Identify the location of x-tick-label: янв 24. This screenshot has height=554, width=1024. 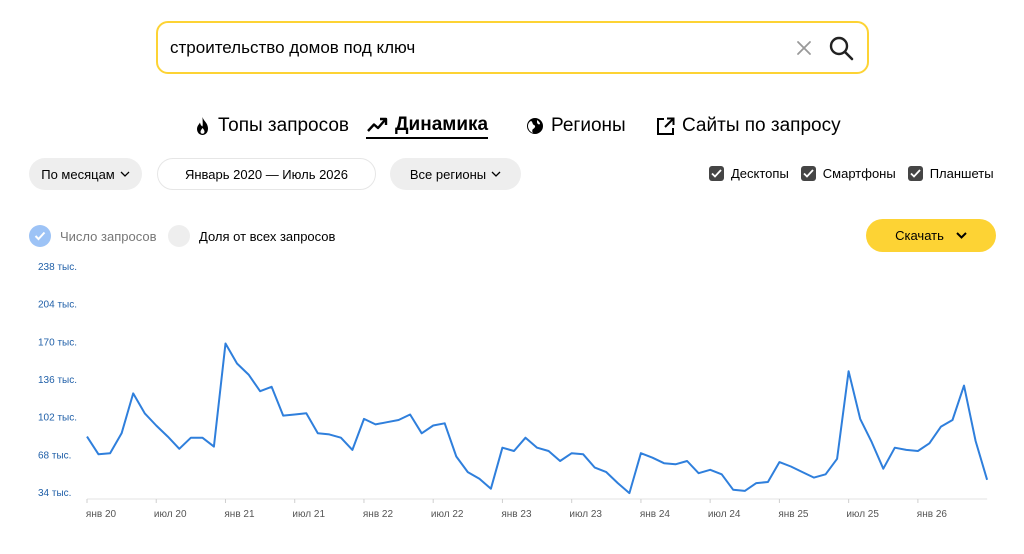
(655, 514).